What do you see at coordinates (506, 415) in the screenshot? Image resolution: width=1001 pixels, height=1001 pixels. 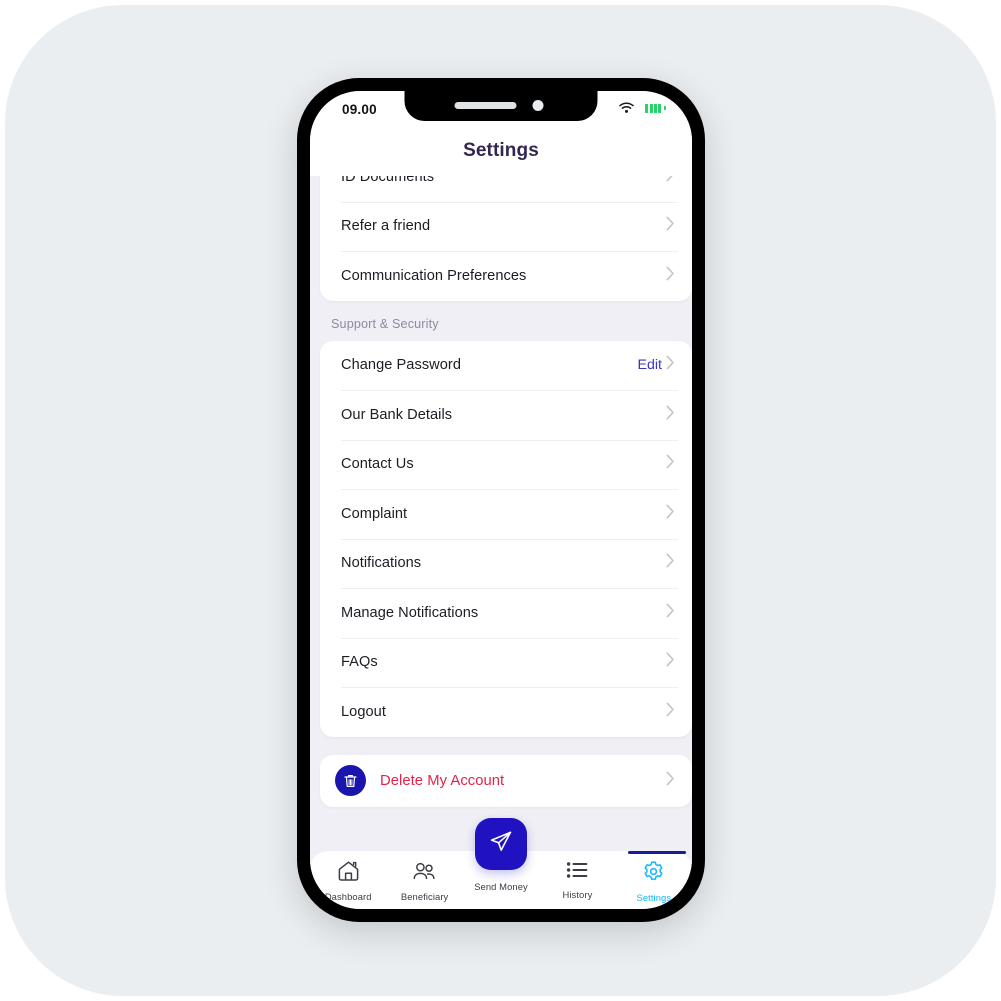 I see `list-item-our-bank-details: Our Bank Details` at bounding box center [506, 415].